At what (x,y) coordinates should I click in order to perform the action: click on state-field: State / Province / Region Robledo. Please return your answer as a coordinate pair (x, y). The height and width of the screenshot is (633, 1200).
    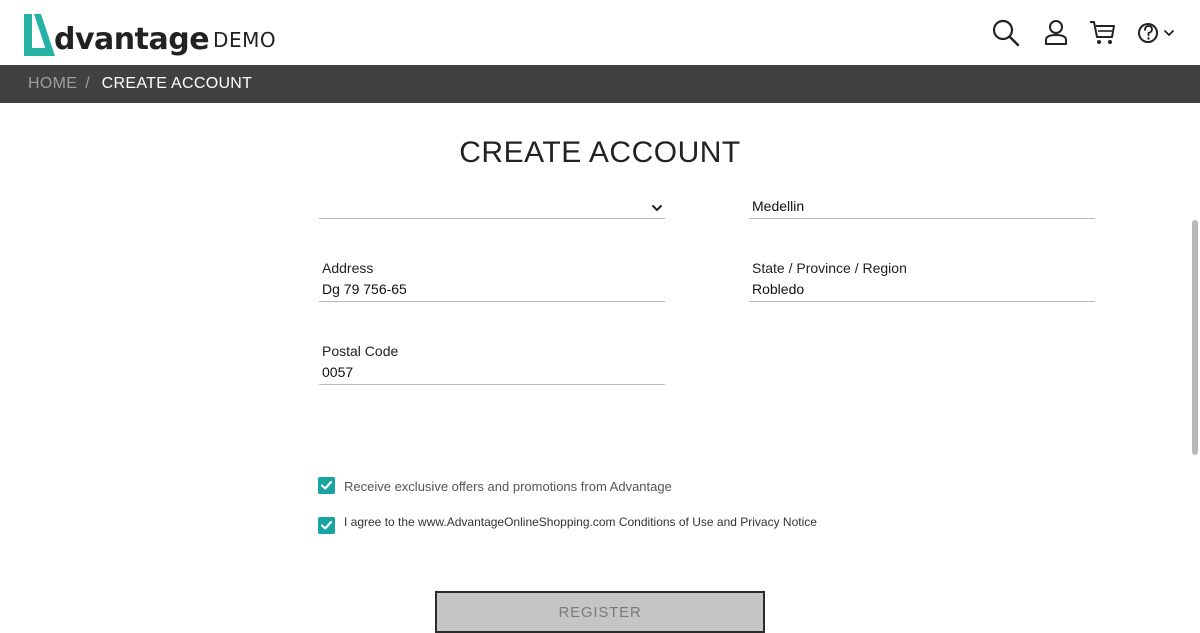
    Looking at the image, I should click on (922, 281).